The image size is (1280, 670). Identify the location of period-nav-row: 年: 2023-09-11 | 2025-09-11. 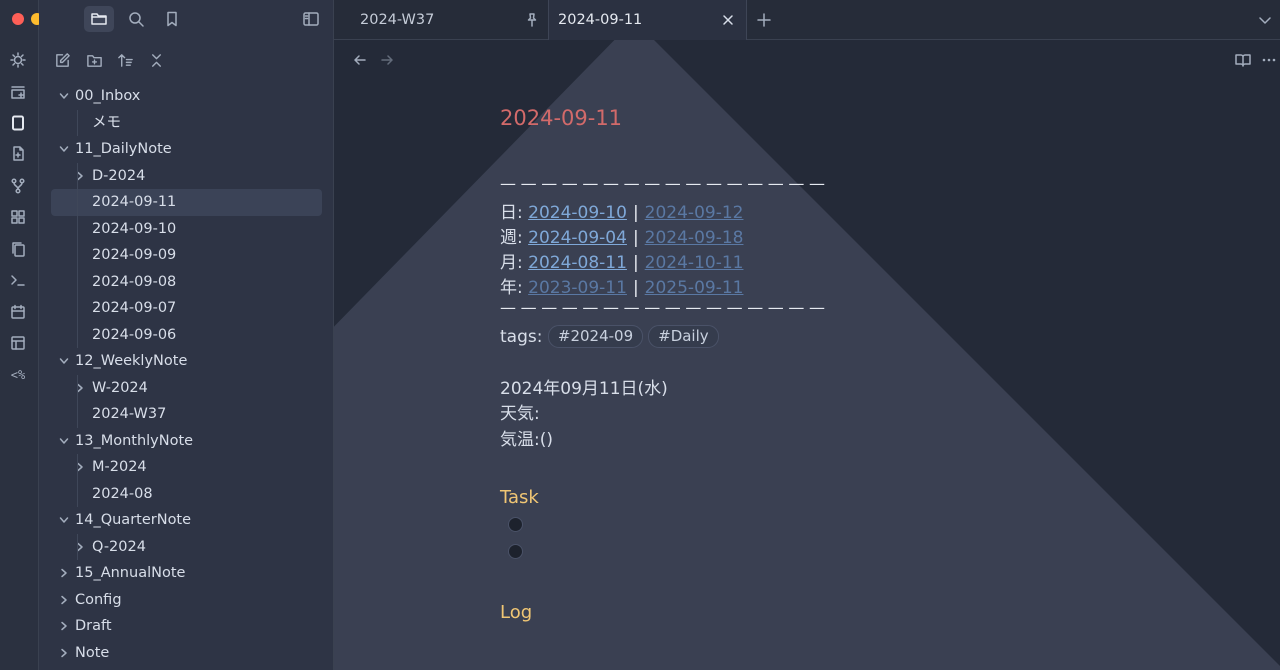
(621, 285).